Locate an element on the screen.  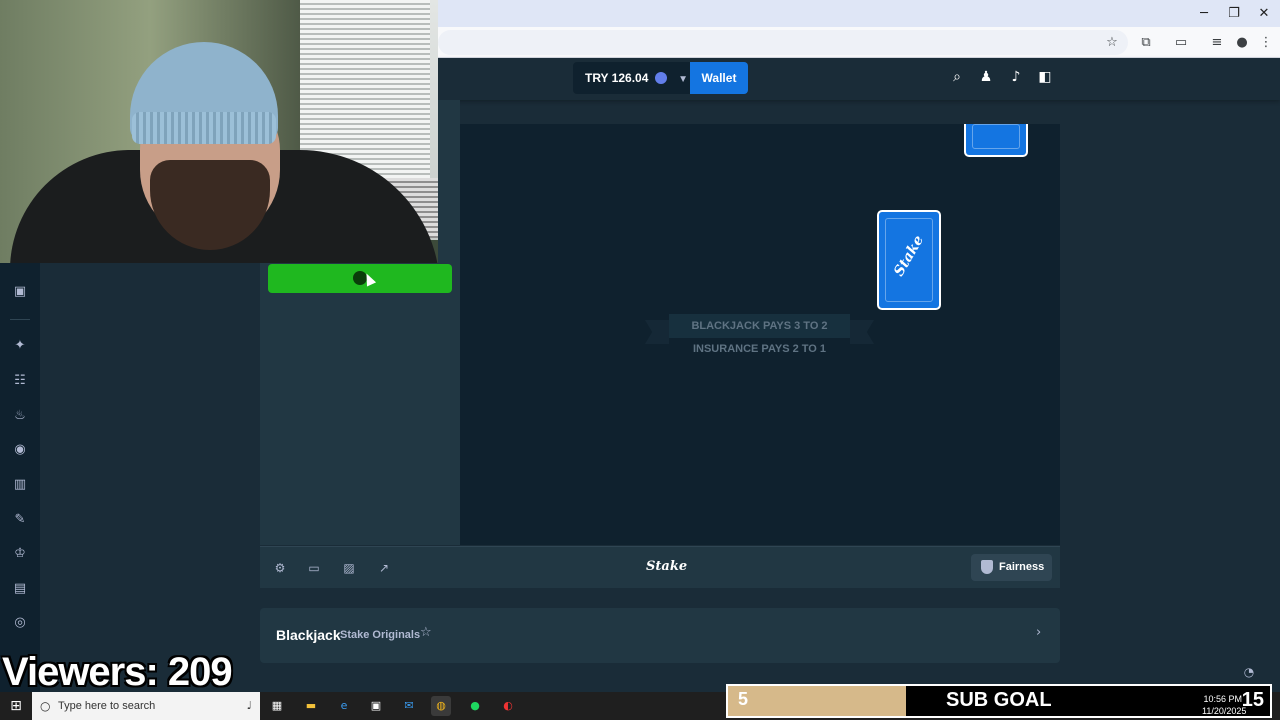
bookmarks-icon: ▣ is located at coordinates (20, 292).